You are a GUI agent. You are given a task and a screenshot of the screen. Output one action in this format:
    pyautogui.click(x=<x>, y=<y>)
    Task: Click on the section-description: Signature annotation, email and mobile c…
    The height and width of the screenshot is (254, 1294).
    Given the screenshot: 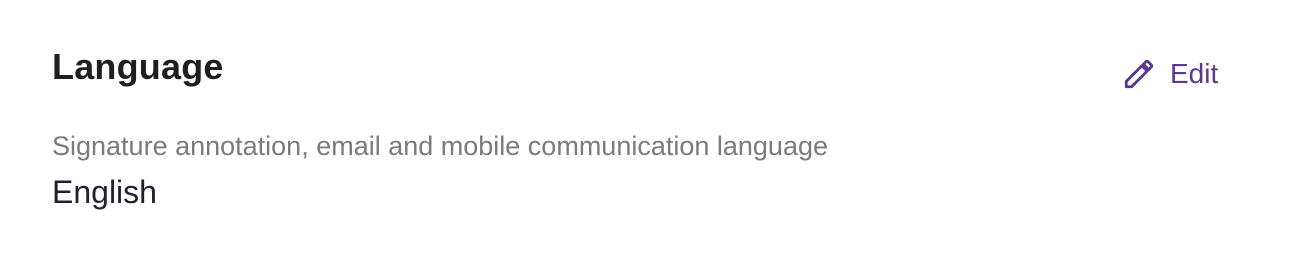 What is the action you would take?
    pyautogui.click(x=440, y=146)
    